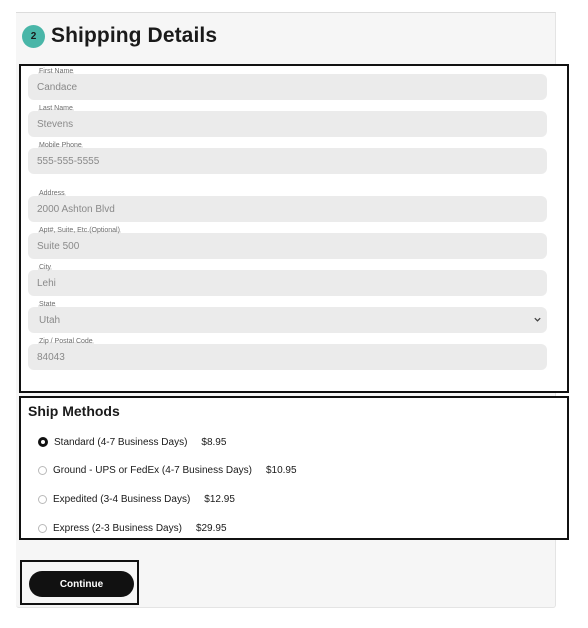 The width and height of the screenshot is (588, 628). What do you see at coordinates (287, 317) in the screenshot?
I see `state-select: State Utah` at bounding box center [287, 317].